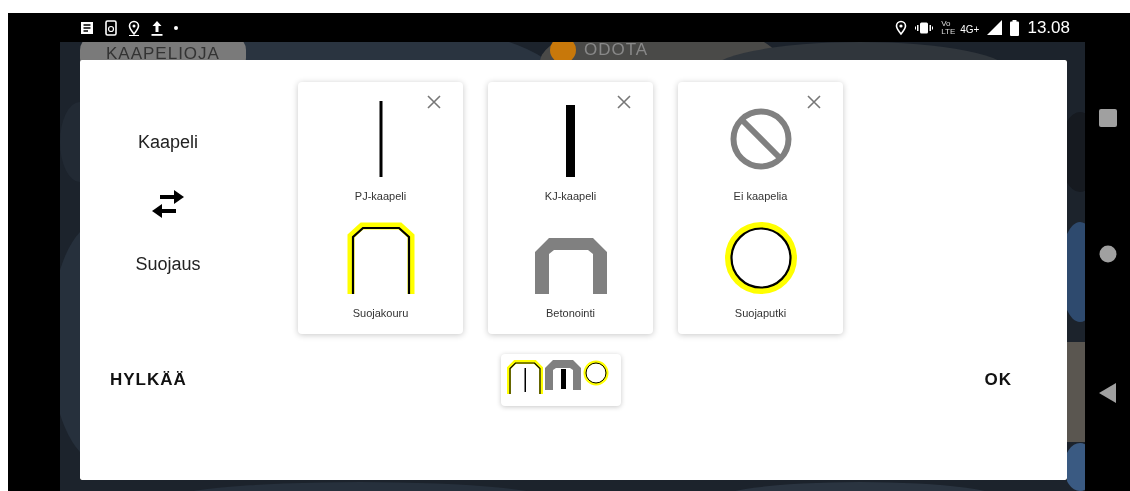 The image size is (1130, 491). Describe the element at coordinates (760, 197) in the screenshot. I see `cable-label: Ei kaapelia` at that location.